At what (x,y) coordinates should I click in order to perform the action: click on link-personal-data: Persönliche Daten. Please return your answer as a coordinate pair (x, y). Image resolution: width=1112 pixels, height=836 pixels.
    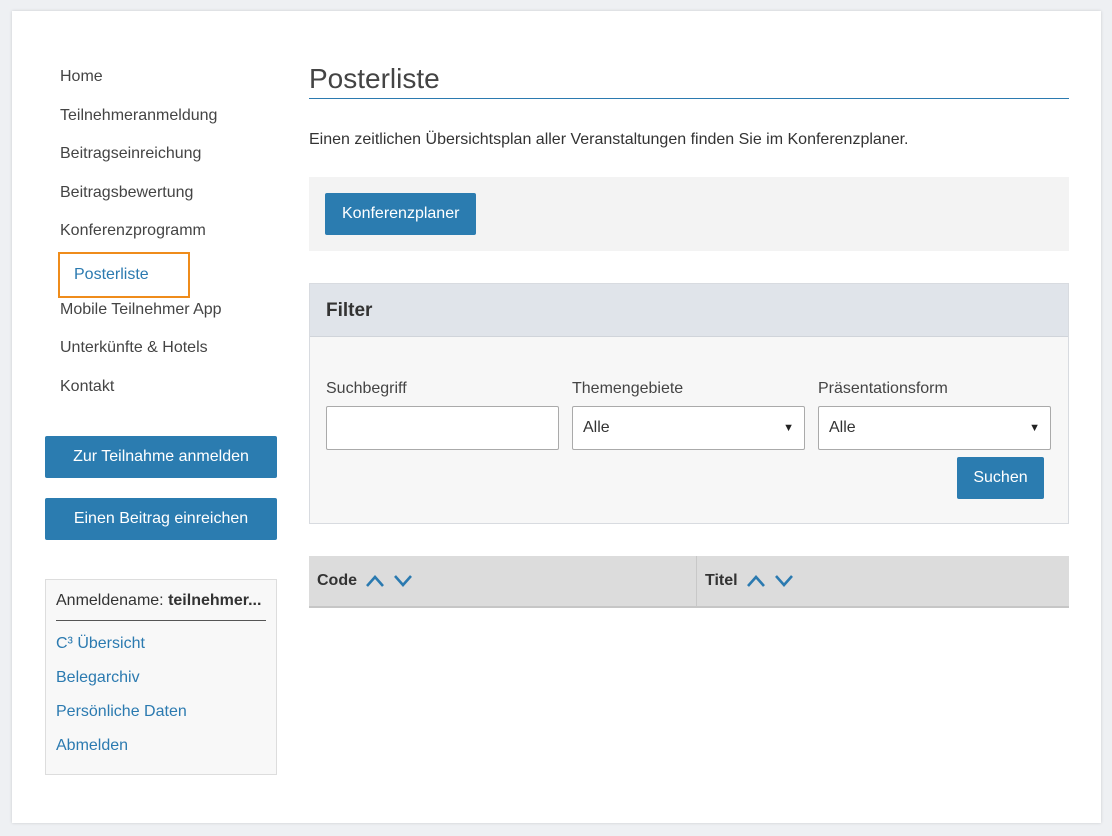
    Looking at the image, I should click on (161, 713).